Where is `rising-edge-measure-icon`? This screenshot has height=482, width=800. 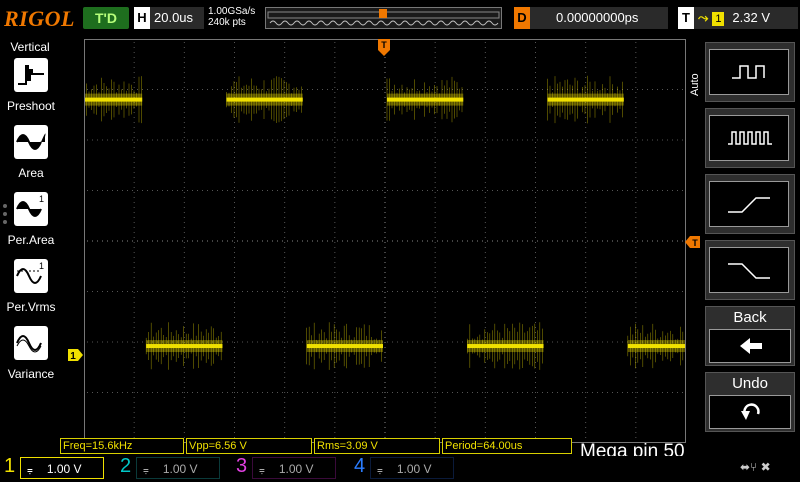
rising-edge-measure-icon is located at coordinates (749, 205).